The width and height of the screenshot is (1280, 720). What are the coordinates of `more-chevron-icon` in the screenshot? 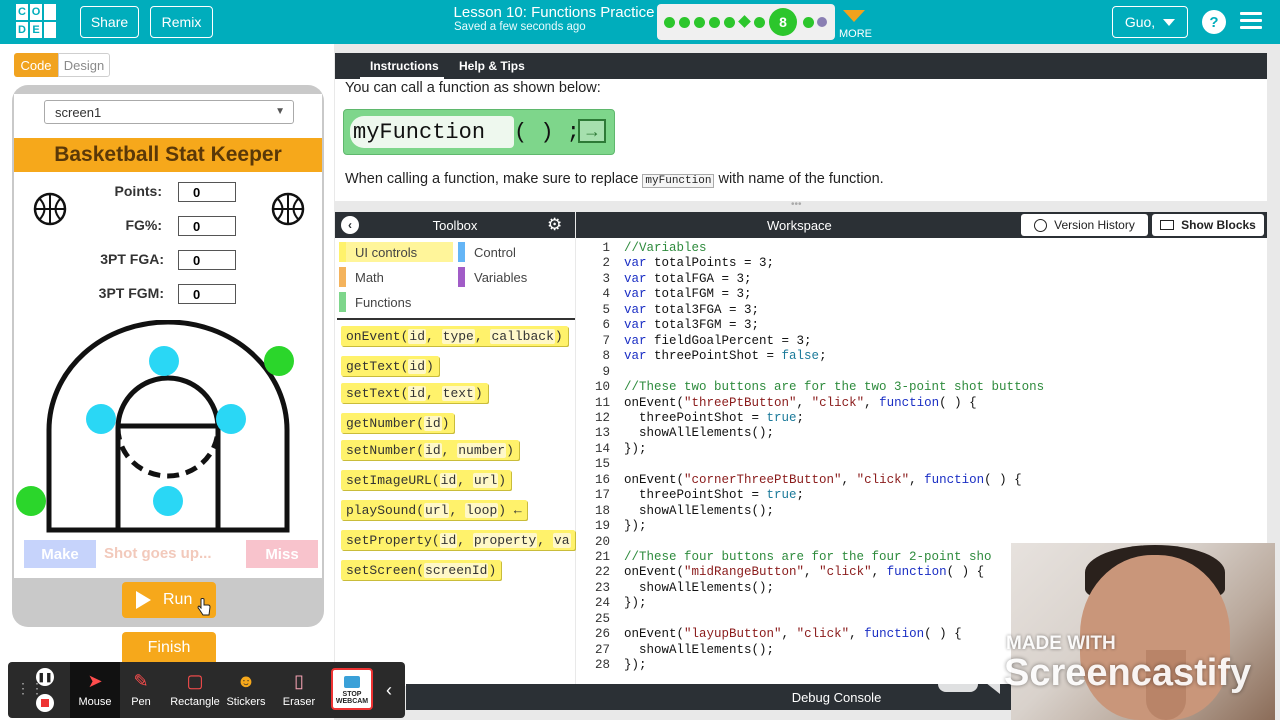 It's located at (854, 16).